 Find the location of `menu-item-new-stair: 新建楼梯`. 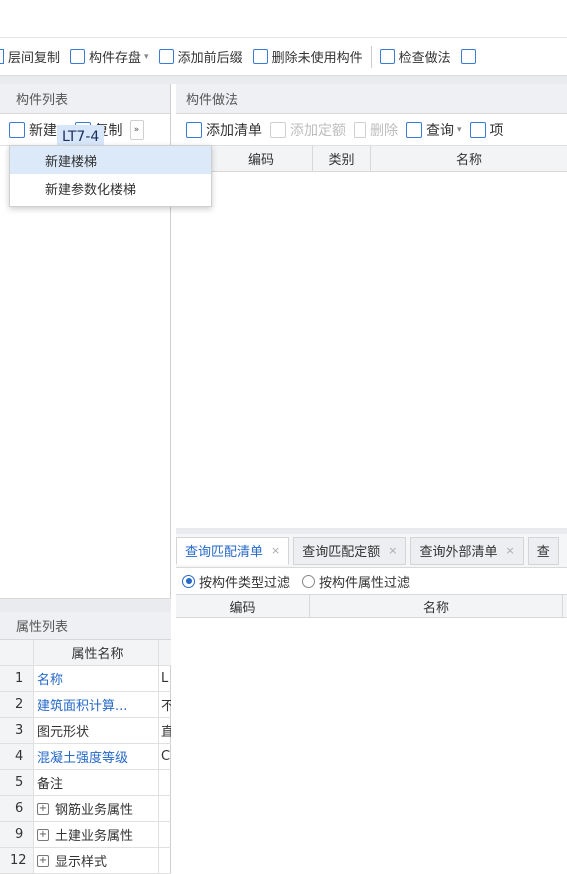

menu-item-new-stair: 新建楼梯 is located at coordinates (110, 160).